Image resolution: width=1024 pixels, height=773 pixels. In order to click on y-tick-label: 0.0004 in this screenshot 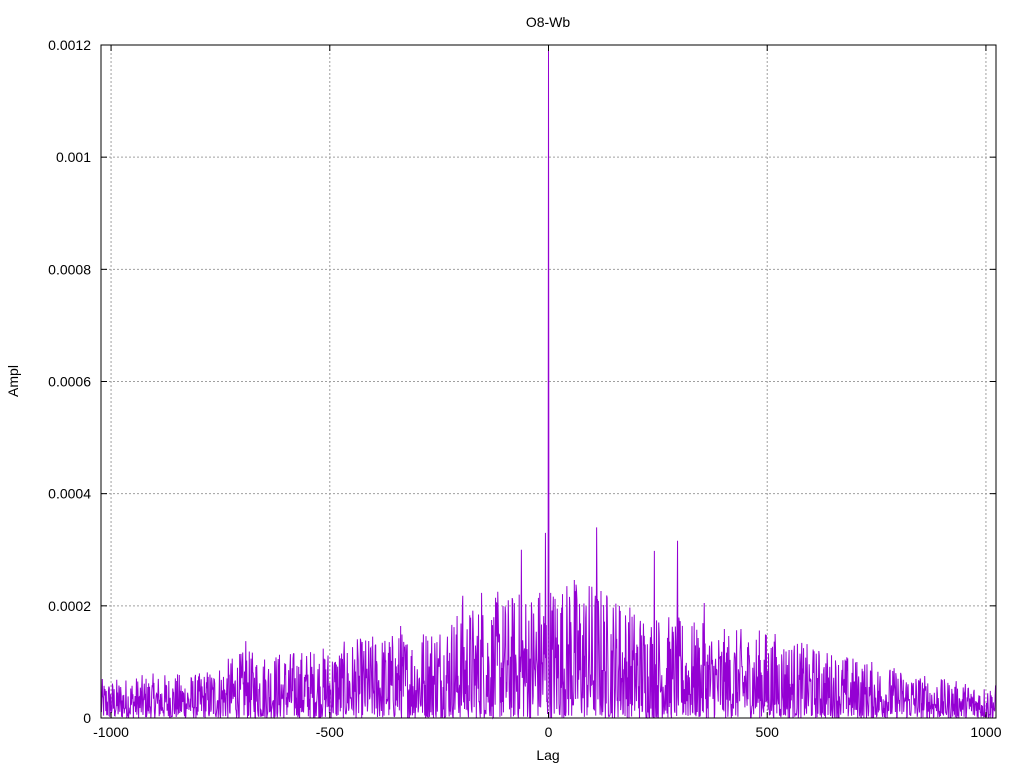, I will do `click(69, 494)`.